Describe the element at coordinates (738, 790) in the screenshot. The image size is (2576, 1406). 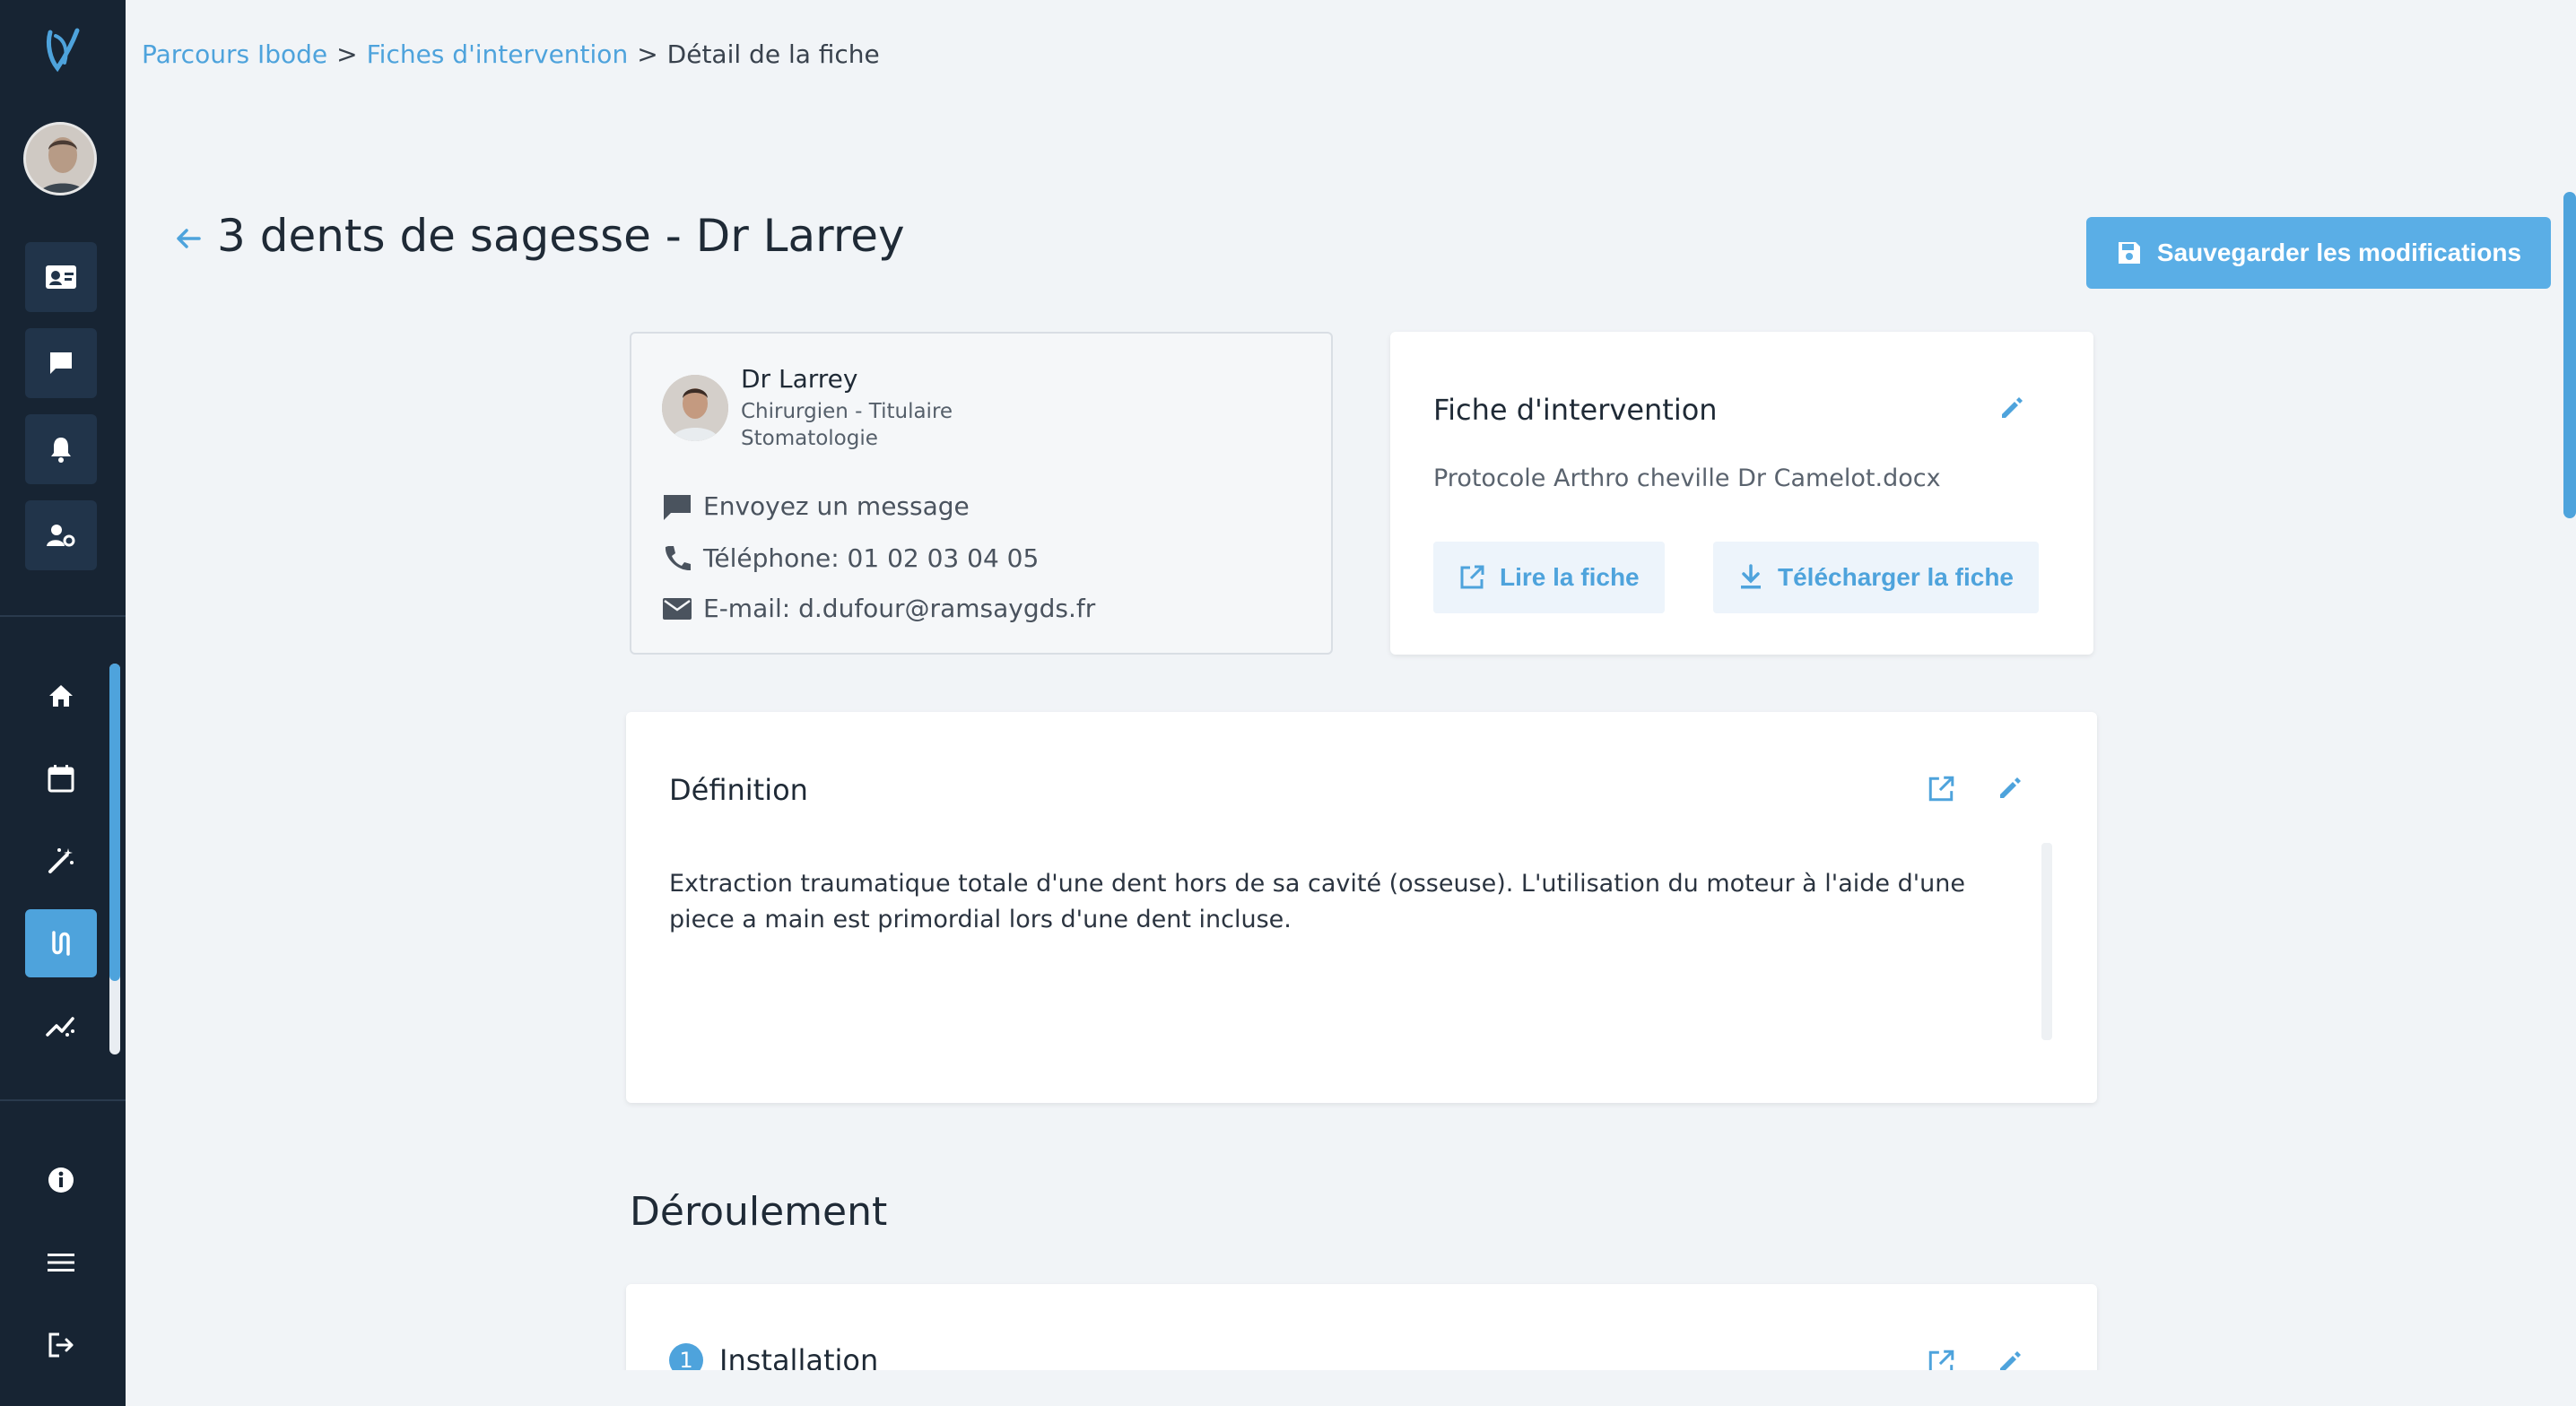
I see `definition-title: Définition` at that location.